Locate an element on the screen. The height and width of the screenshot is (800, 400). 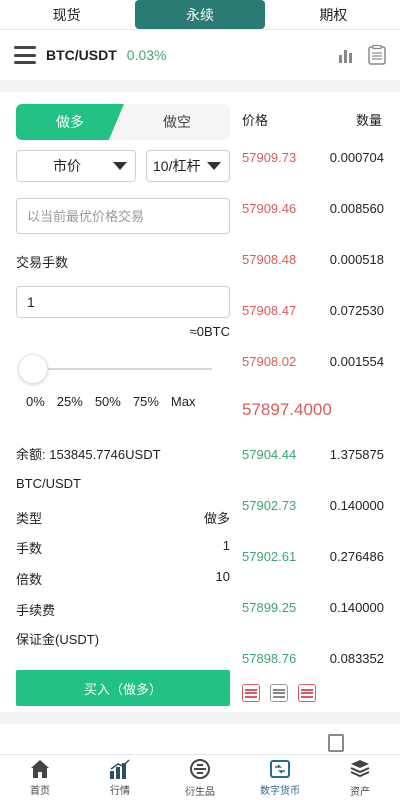
bid-qty: 0.083352 is located at coordinates (356, 658).